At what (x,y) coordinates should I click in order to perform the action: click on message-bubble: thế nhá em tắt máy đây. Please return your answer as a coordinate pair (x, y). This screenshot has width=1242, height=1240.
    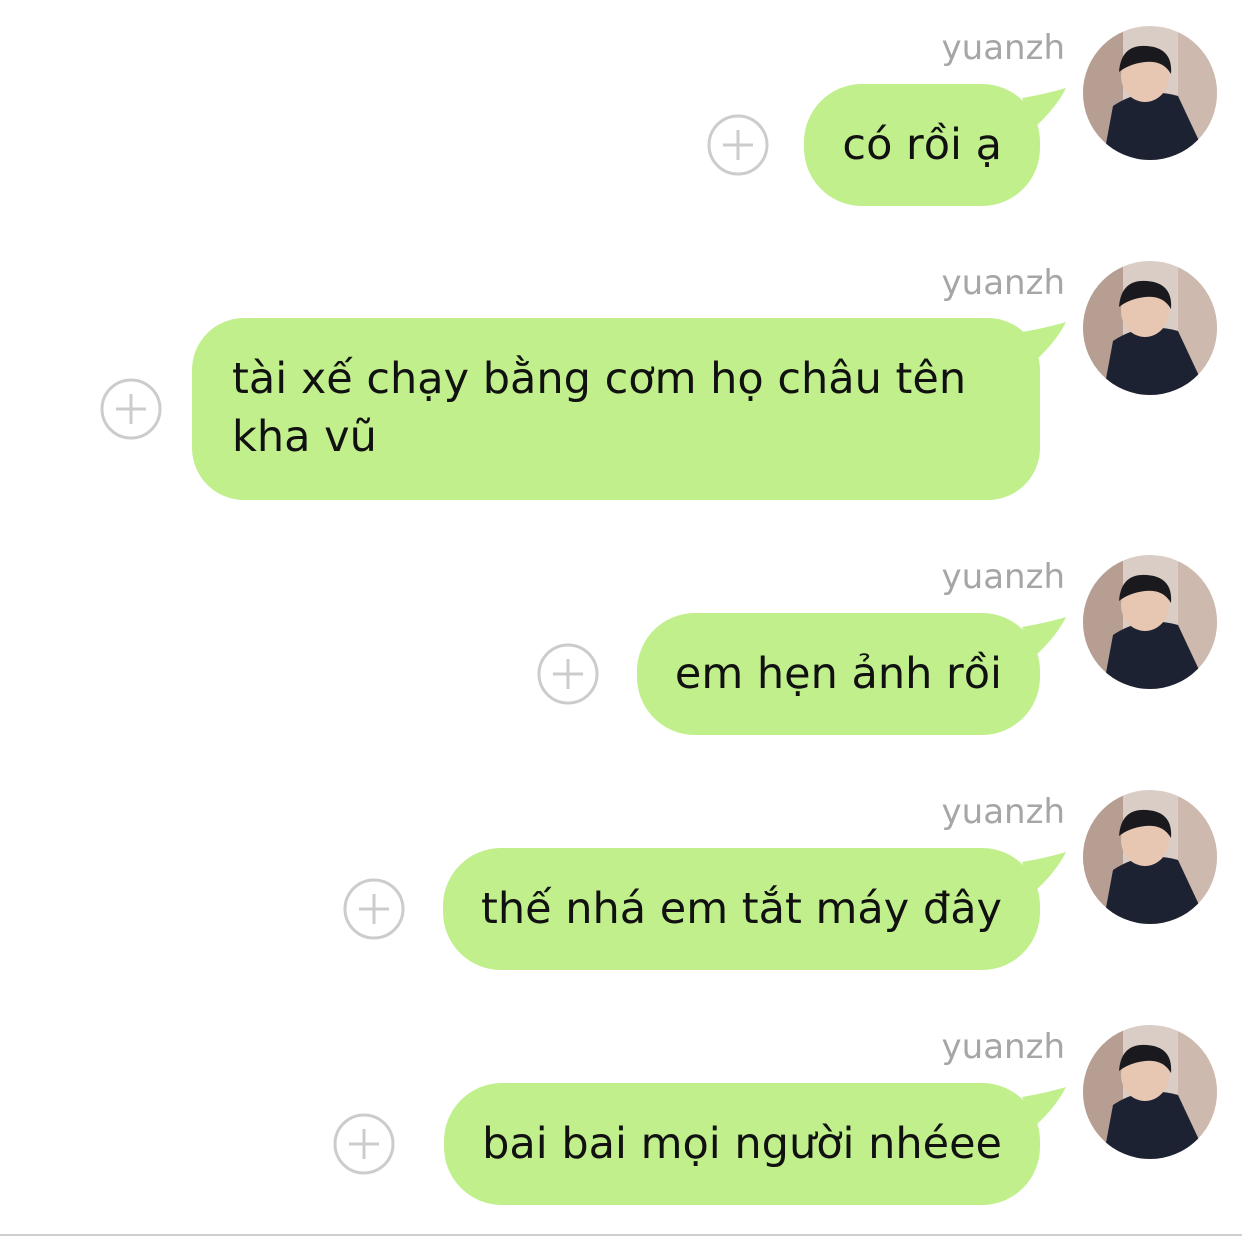
    Looking at the image, I should click on (754, 909).